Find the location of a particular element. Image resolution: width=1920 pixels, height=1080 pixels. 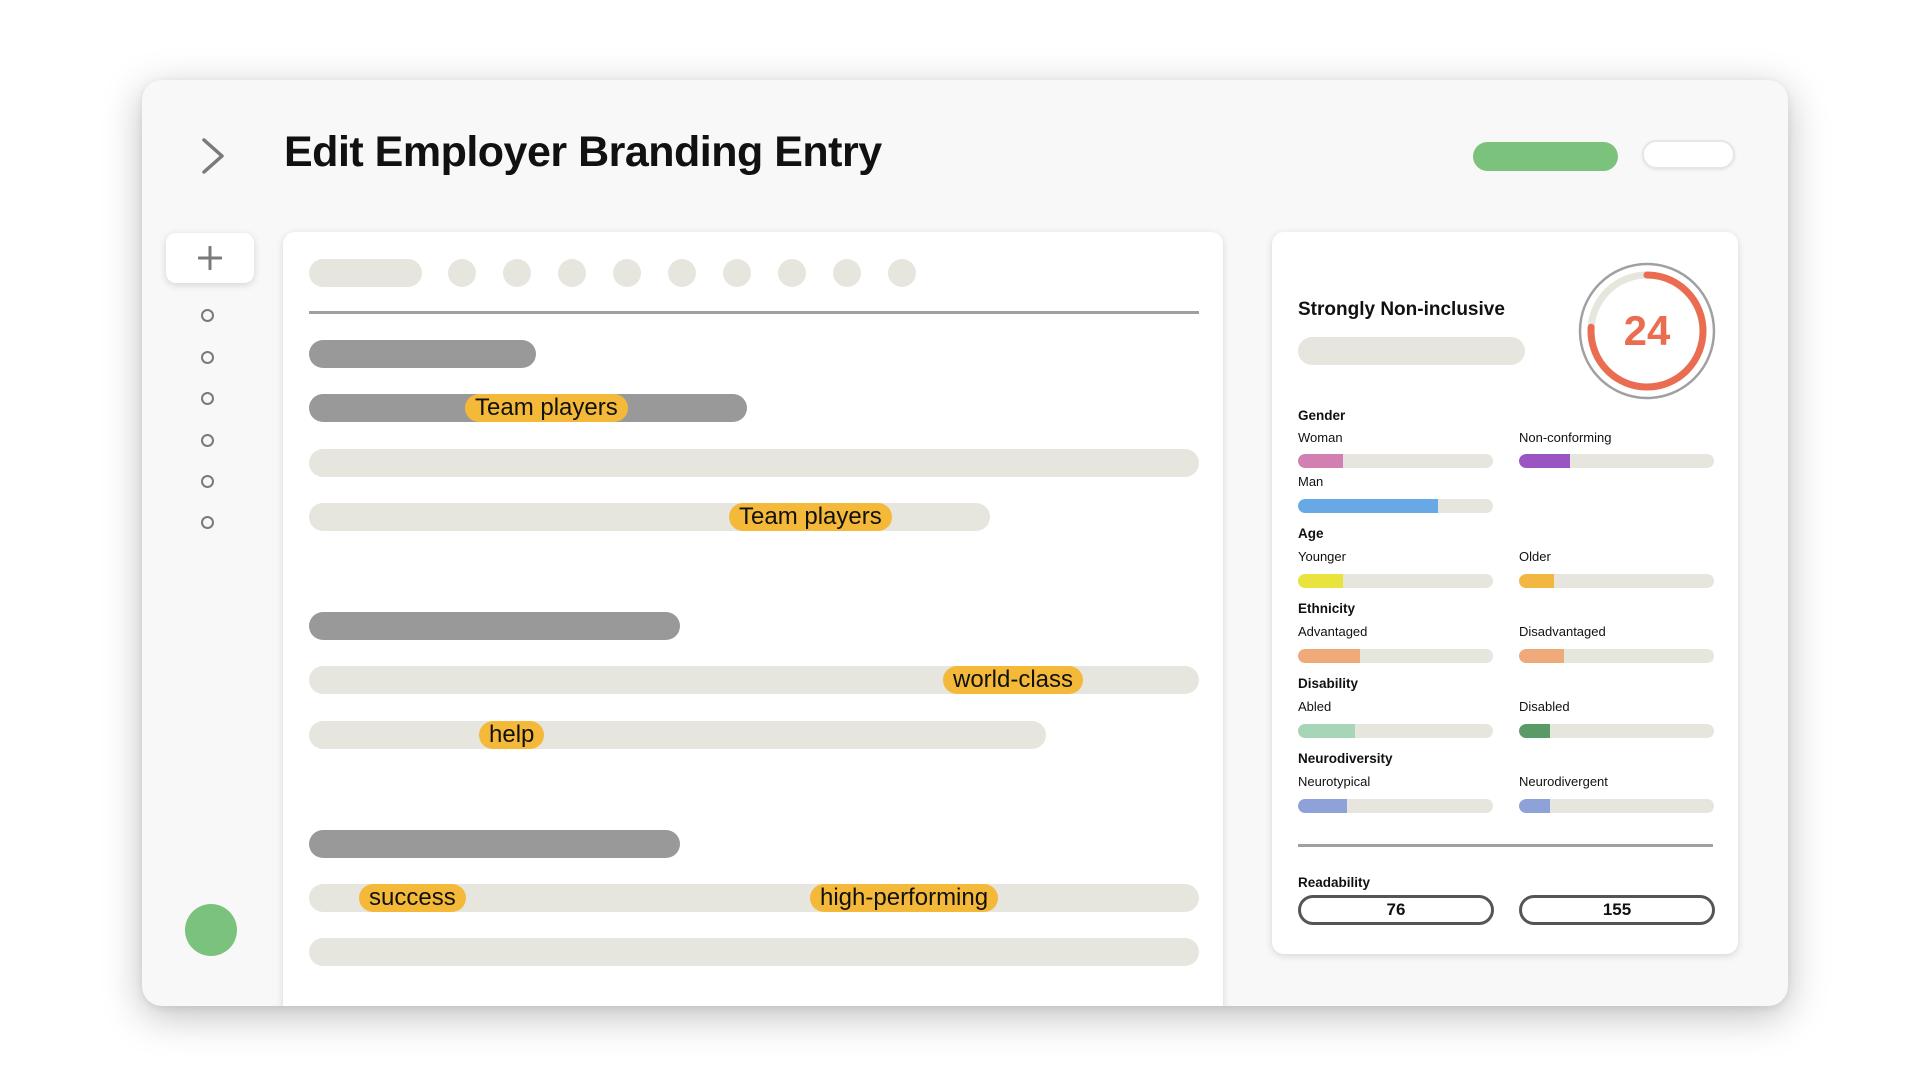

toolbar-style-selector is located at coordinates (365, 273).